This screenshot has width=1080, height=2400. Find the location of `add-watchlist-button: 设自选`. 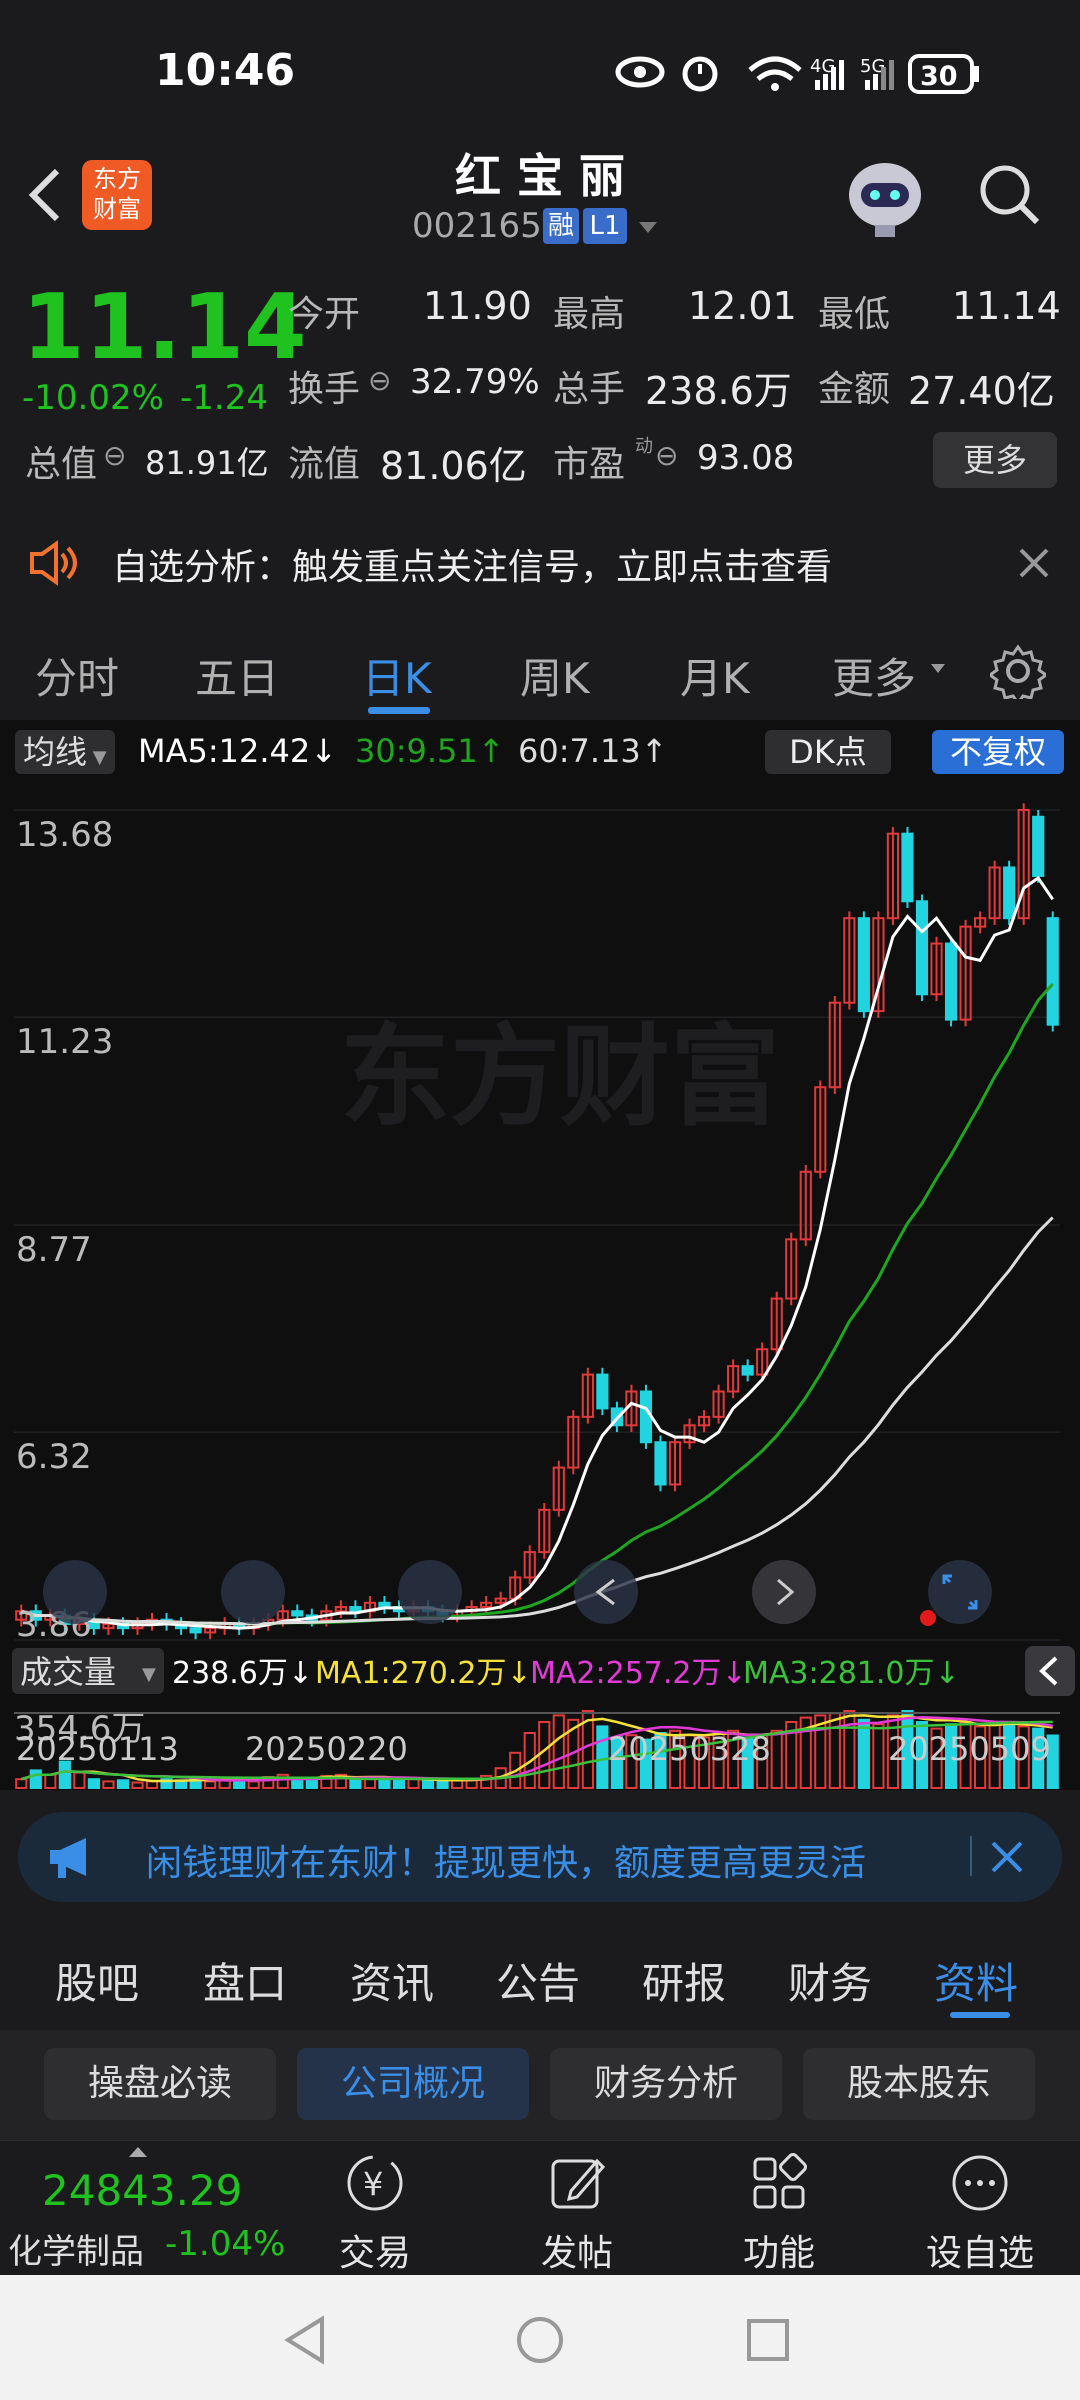

add-watchlist-button: 设自选 is located at coordinates (980, 2213).